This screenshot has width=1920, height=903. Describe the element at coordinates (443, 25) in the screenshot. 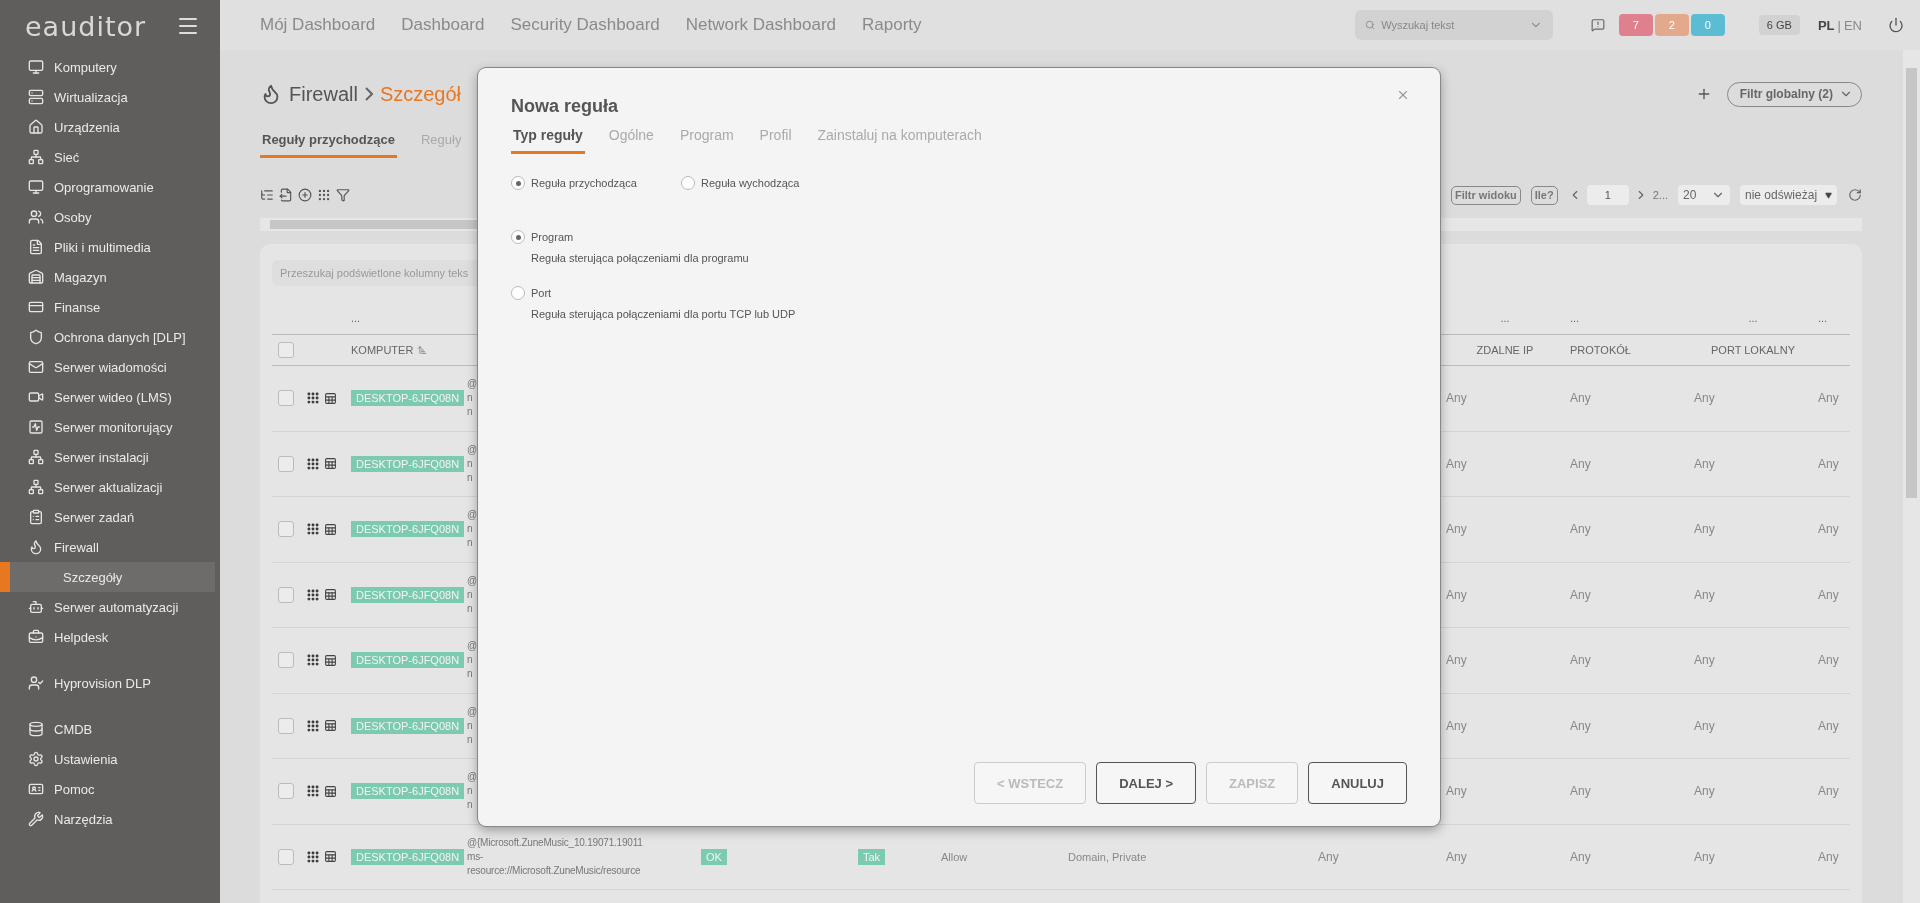

I see `nav-link: Dashboard` at that location.